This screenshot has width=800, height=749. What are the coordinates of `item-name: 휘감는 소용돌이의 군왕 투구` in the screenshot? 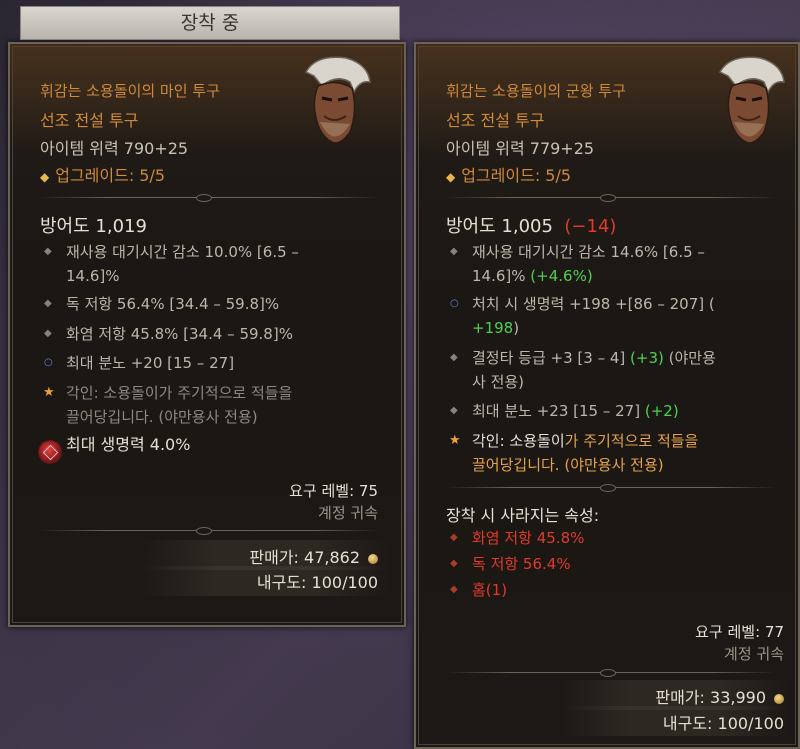 It's located at (536, 91).